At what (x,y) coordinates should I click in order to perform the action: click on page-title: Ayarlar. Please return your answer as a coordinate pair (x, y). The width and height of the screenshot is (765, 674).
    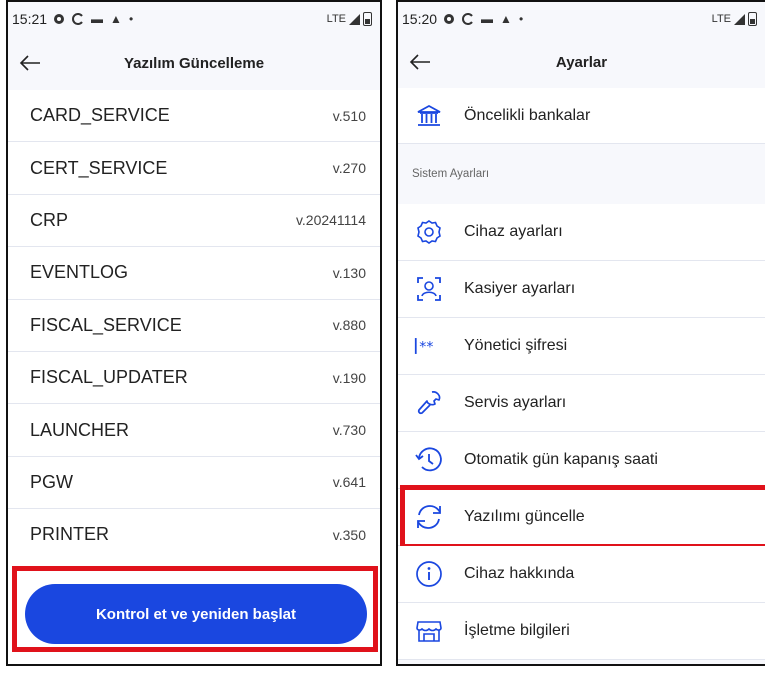
    Looking at the image, I should click on (581, 62).